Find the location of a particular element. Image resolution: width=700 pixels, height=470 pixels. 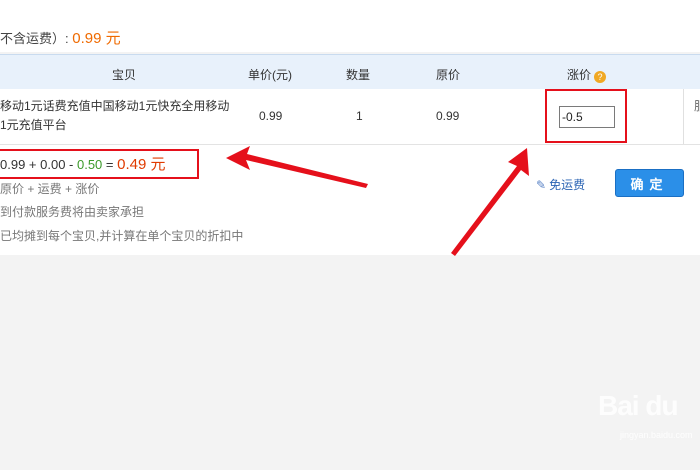

watermark-url: jingyan.baidu.com is located at coordinates (656, 435).